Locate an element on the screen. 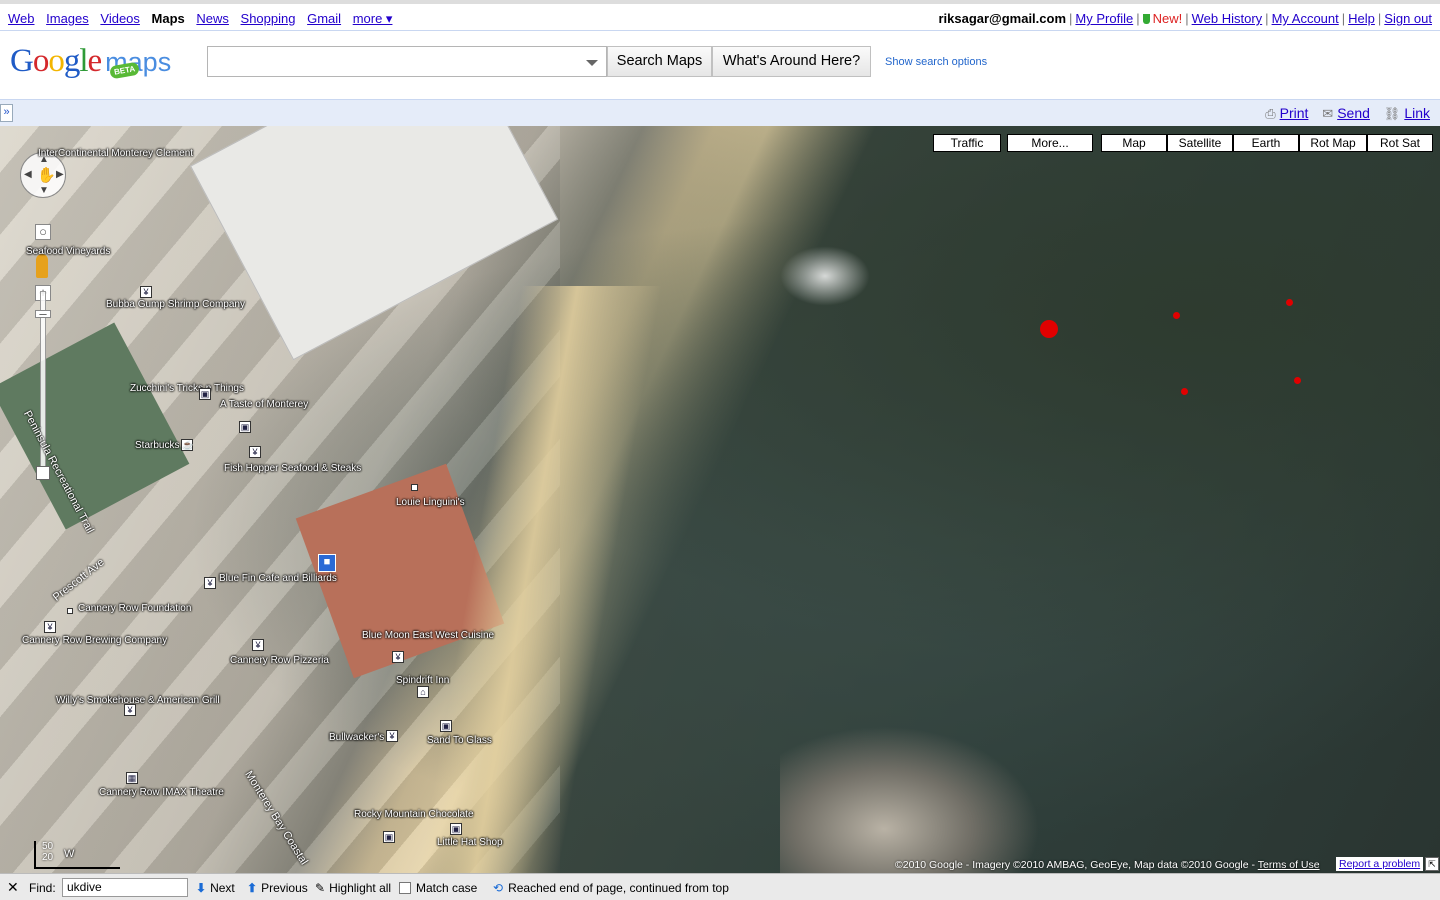 The image size is (1440, 900). envelope-icon: ✉ is located at coordinates (1328, 113).